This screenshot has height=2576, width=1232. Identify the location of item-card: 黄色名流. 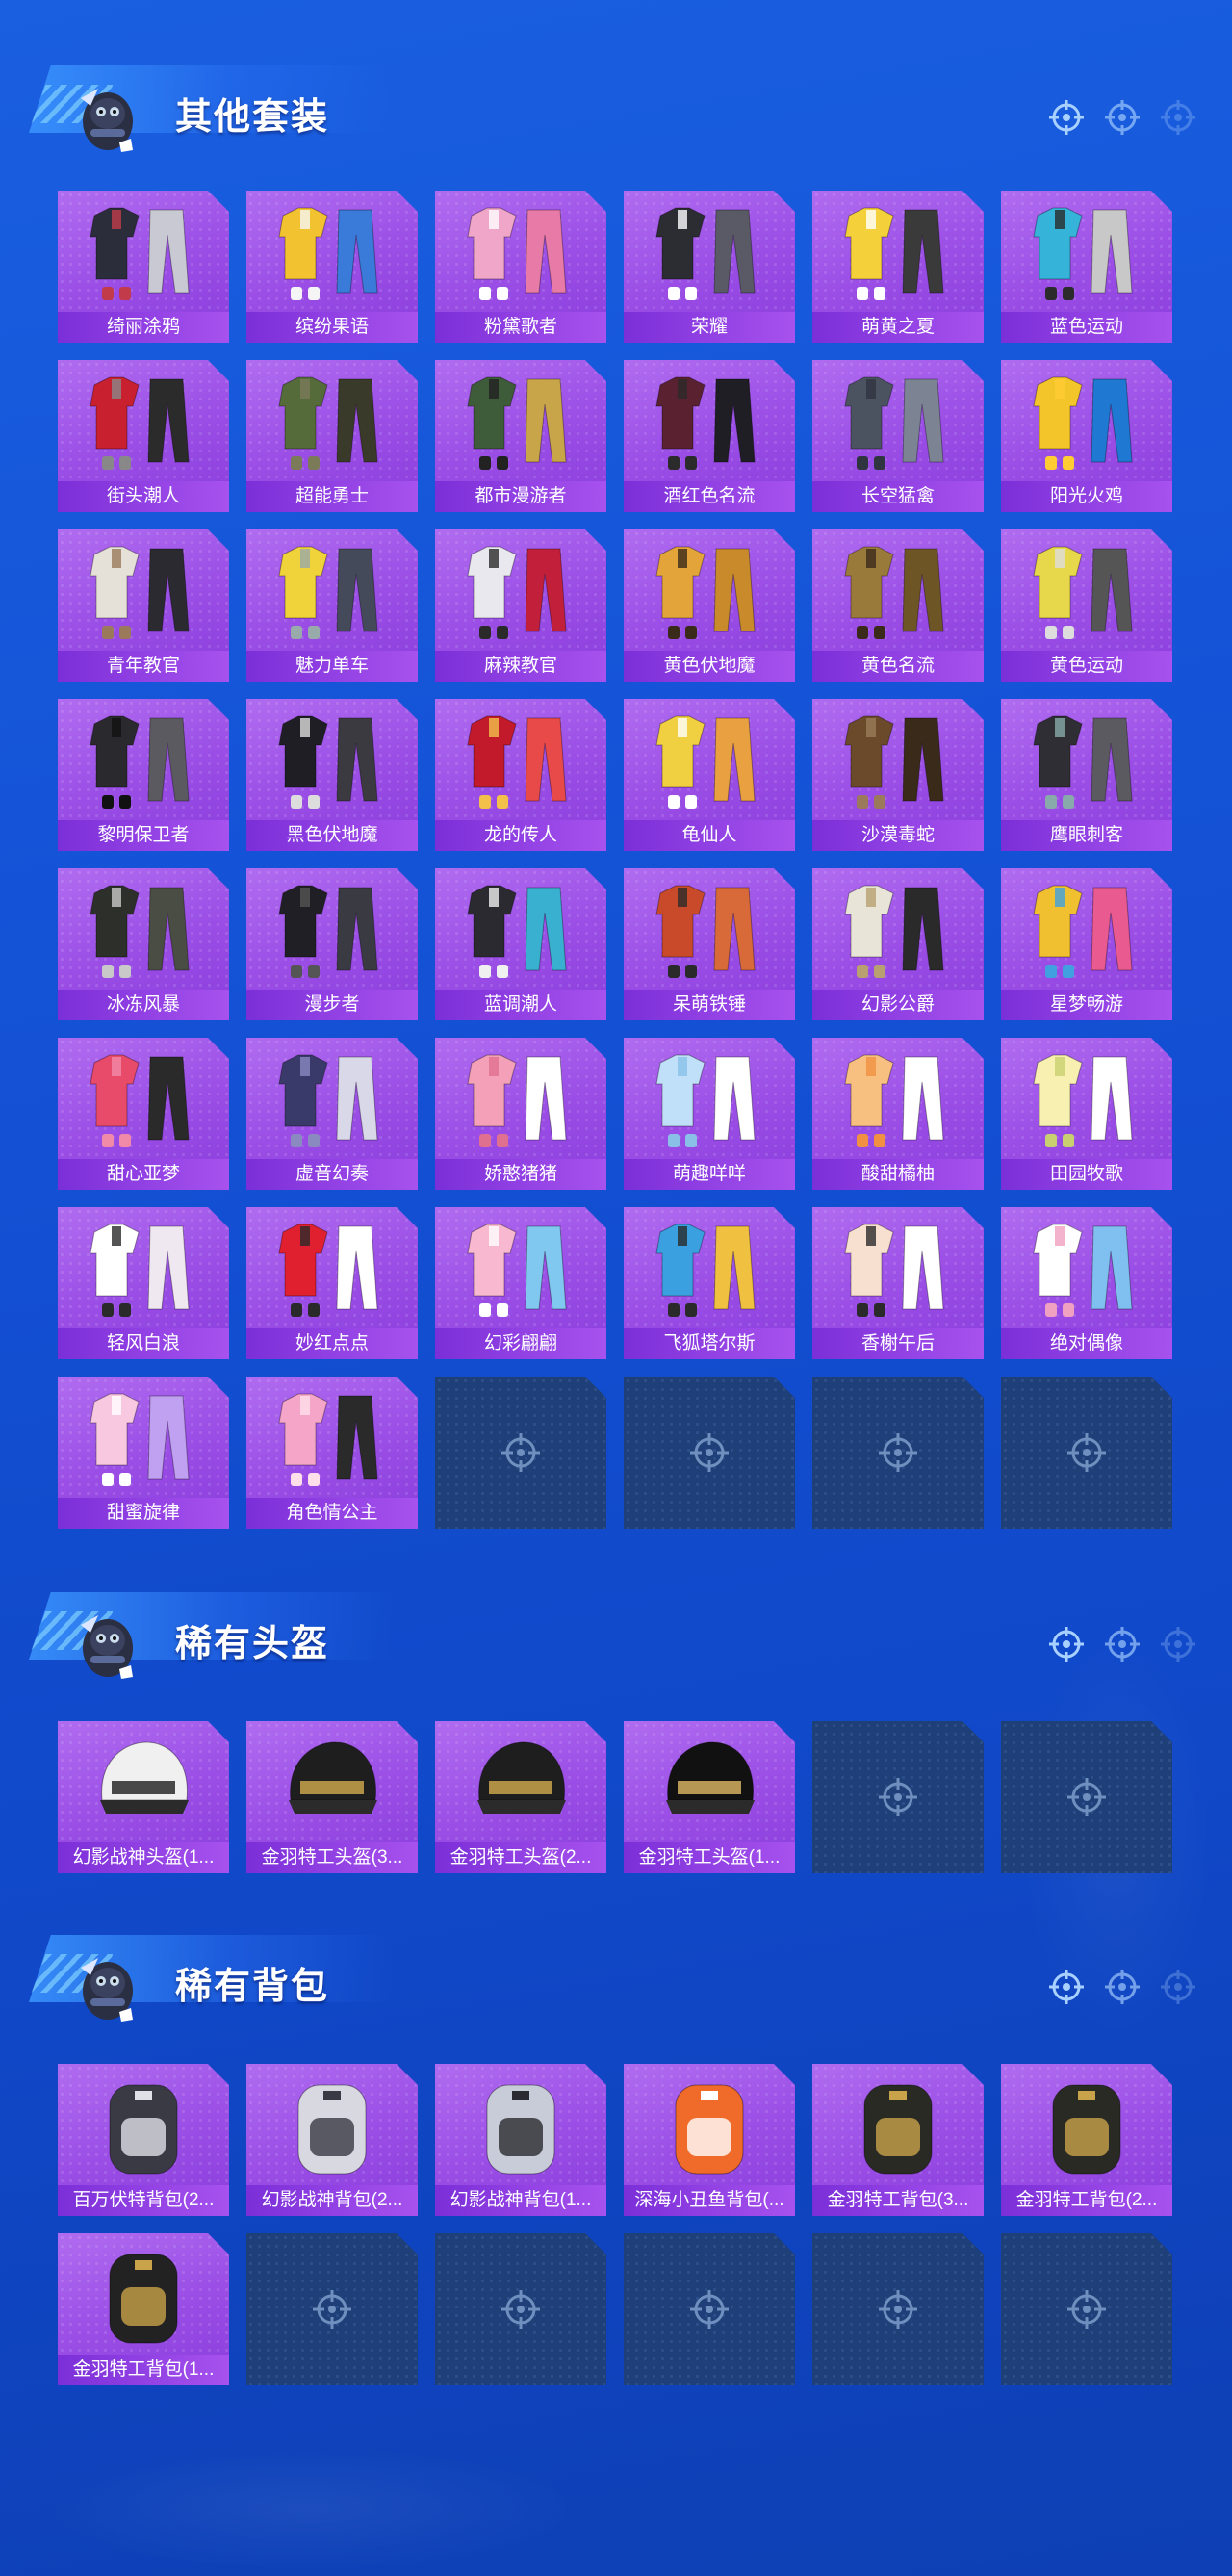
(898, 606).